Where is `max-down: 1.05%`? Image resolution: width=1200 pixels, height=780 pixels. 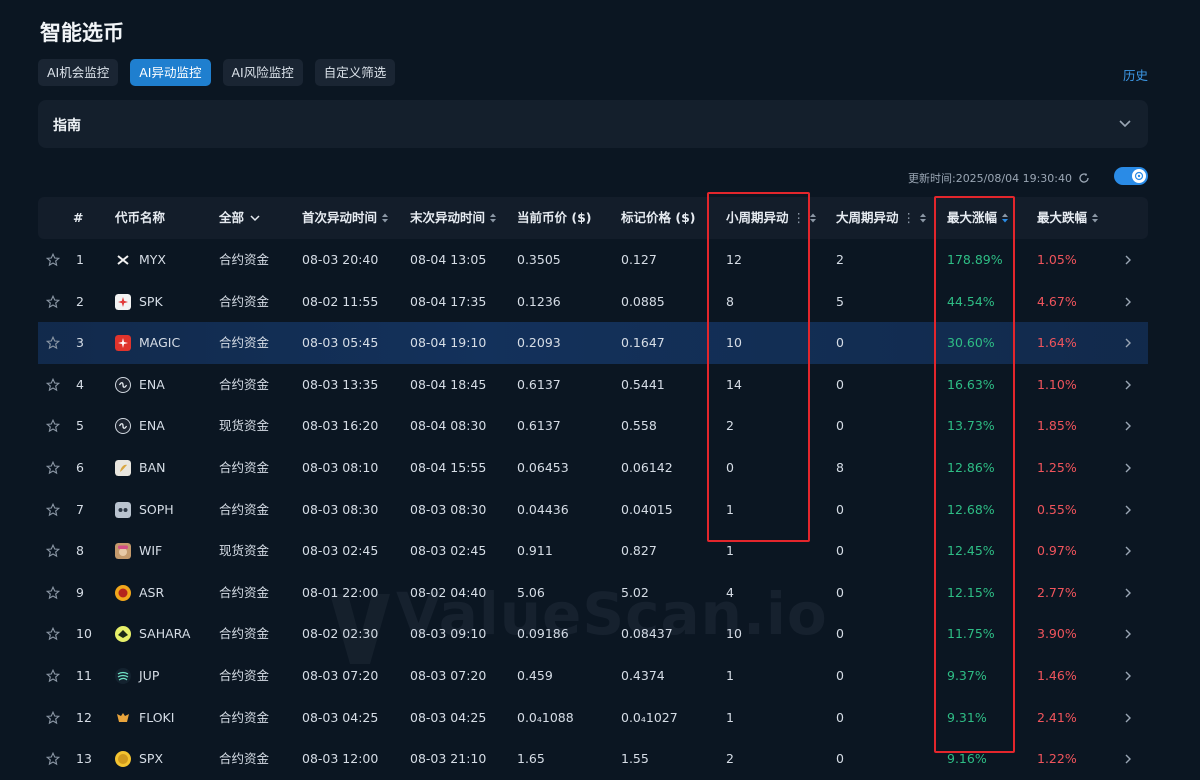
max-down: 1.05% is located at coordinates (1057, 259).